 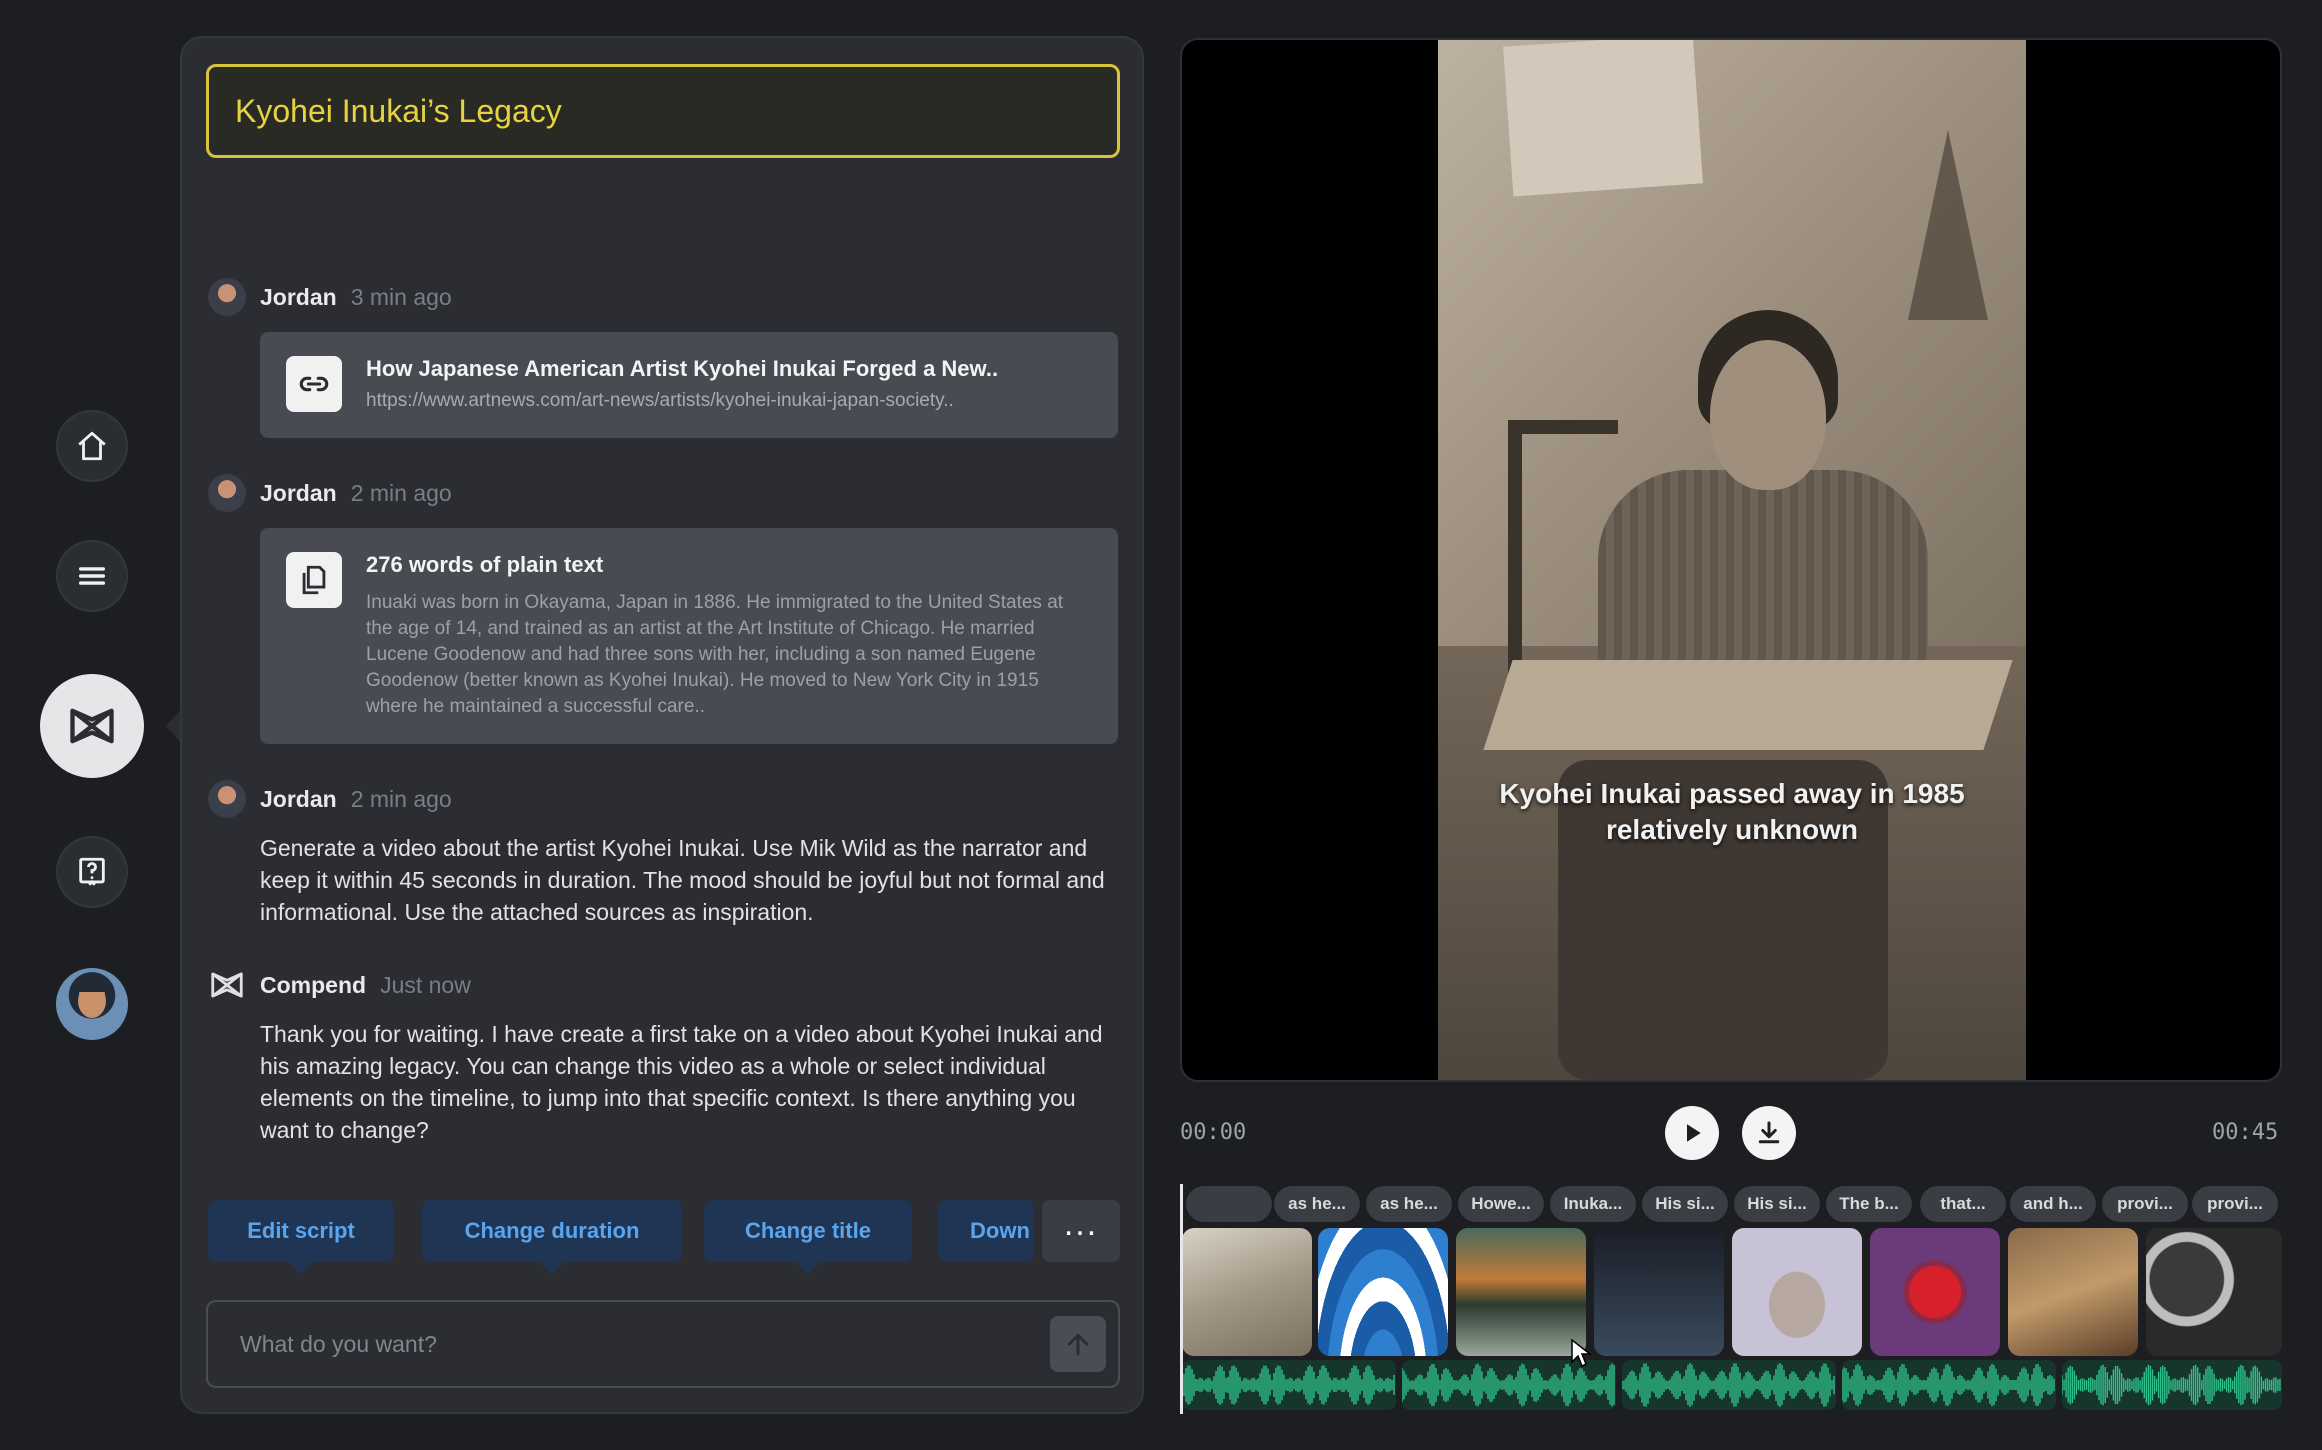 I want to click on timeline-label, so click(x=1229, y=1204).